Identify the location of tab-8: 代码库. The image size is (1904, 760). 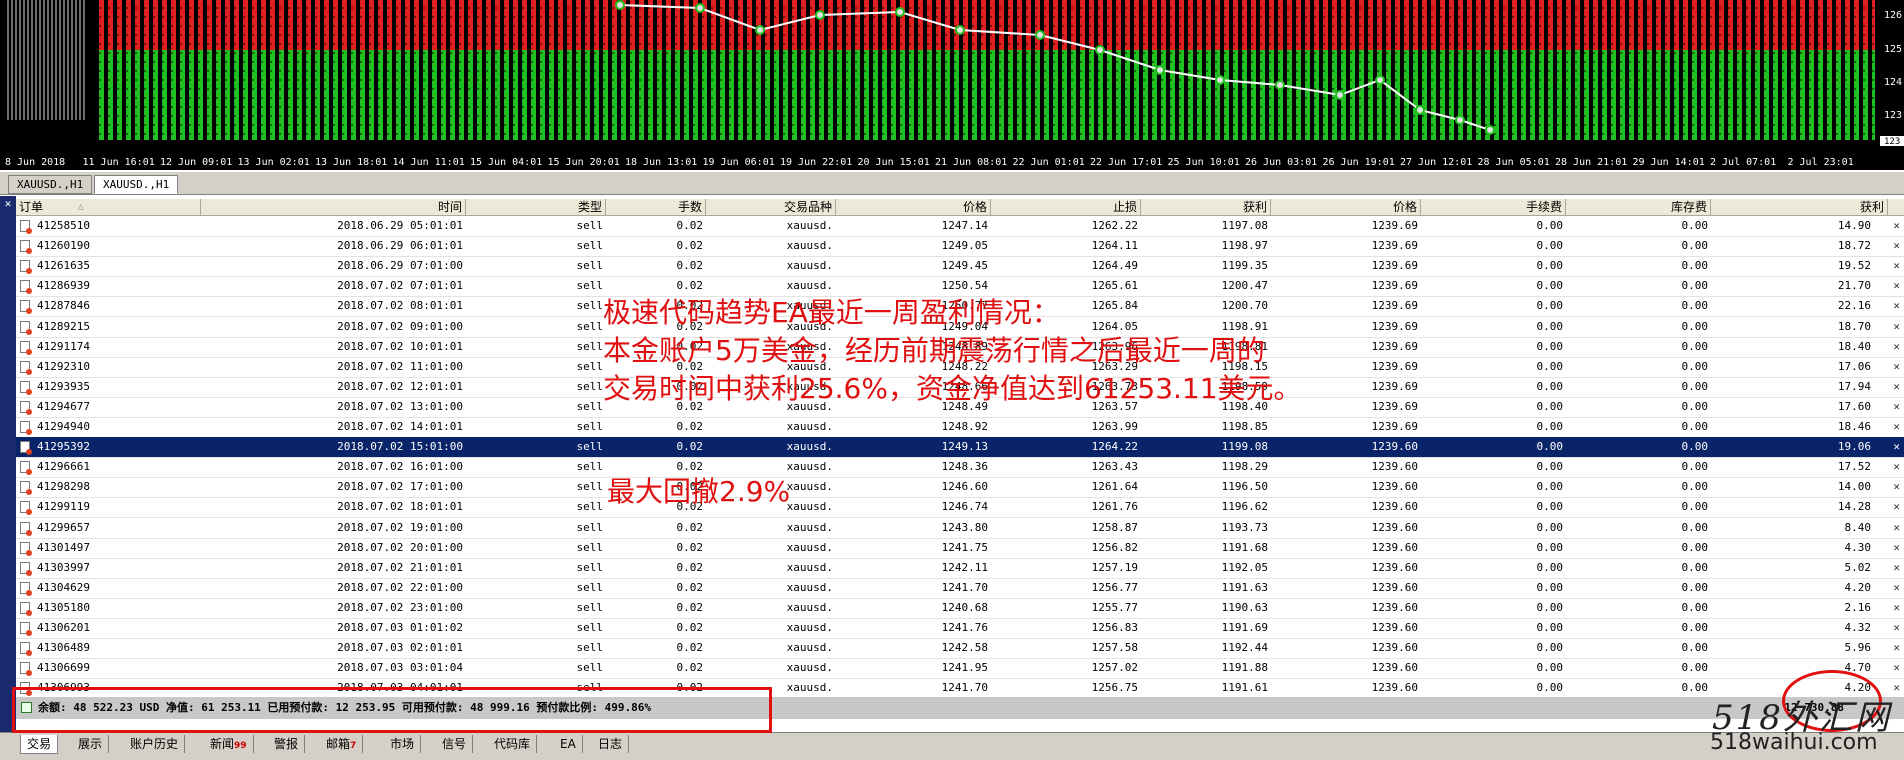
(513, 744).